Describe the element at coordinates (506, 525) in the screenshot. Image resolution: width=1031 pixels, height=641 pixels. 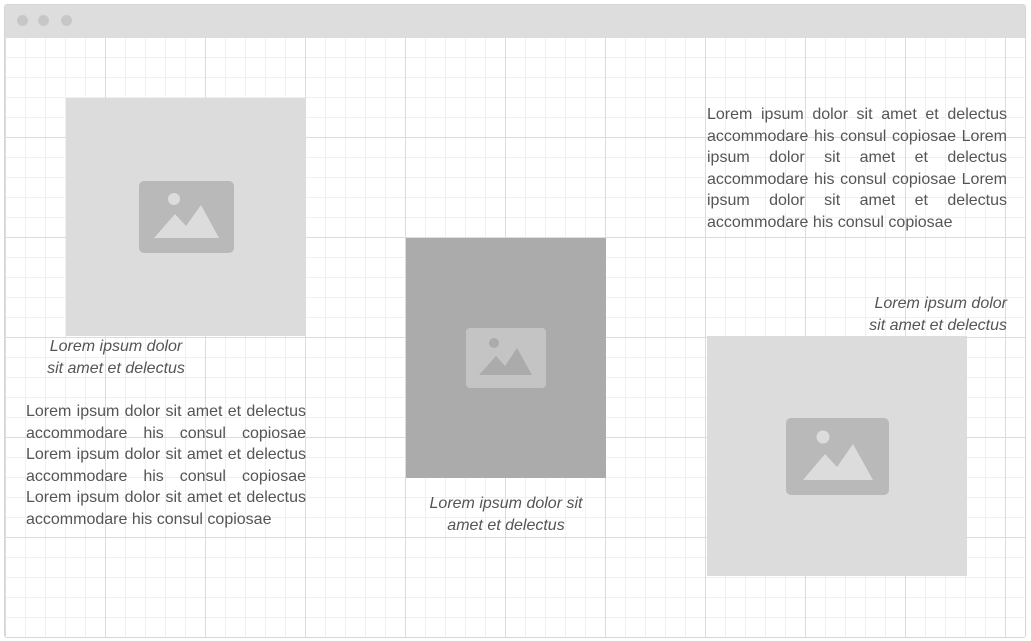
I see `caption-line: amet et delectus` at that location.